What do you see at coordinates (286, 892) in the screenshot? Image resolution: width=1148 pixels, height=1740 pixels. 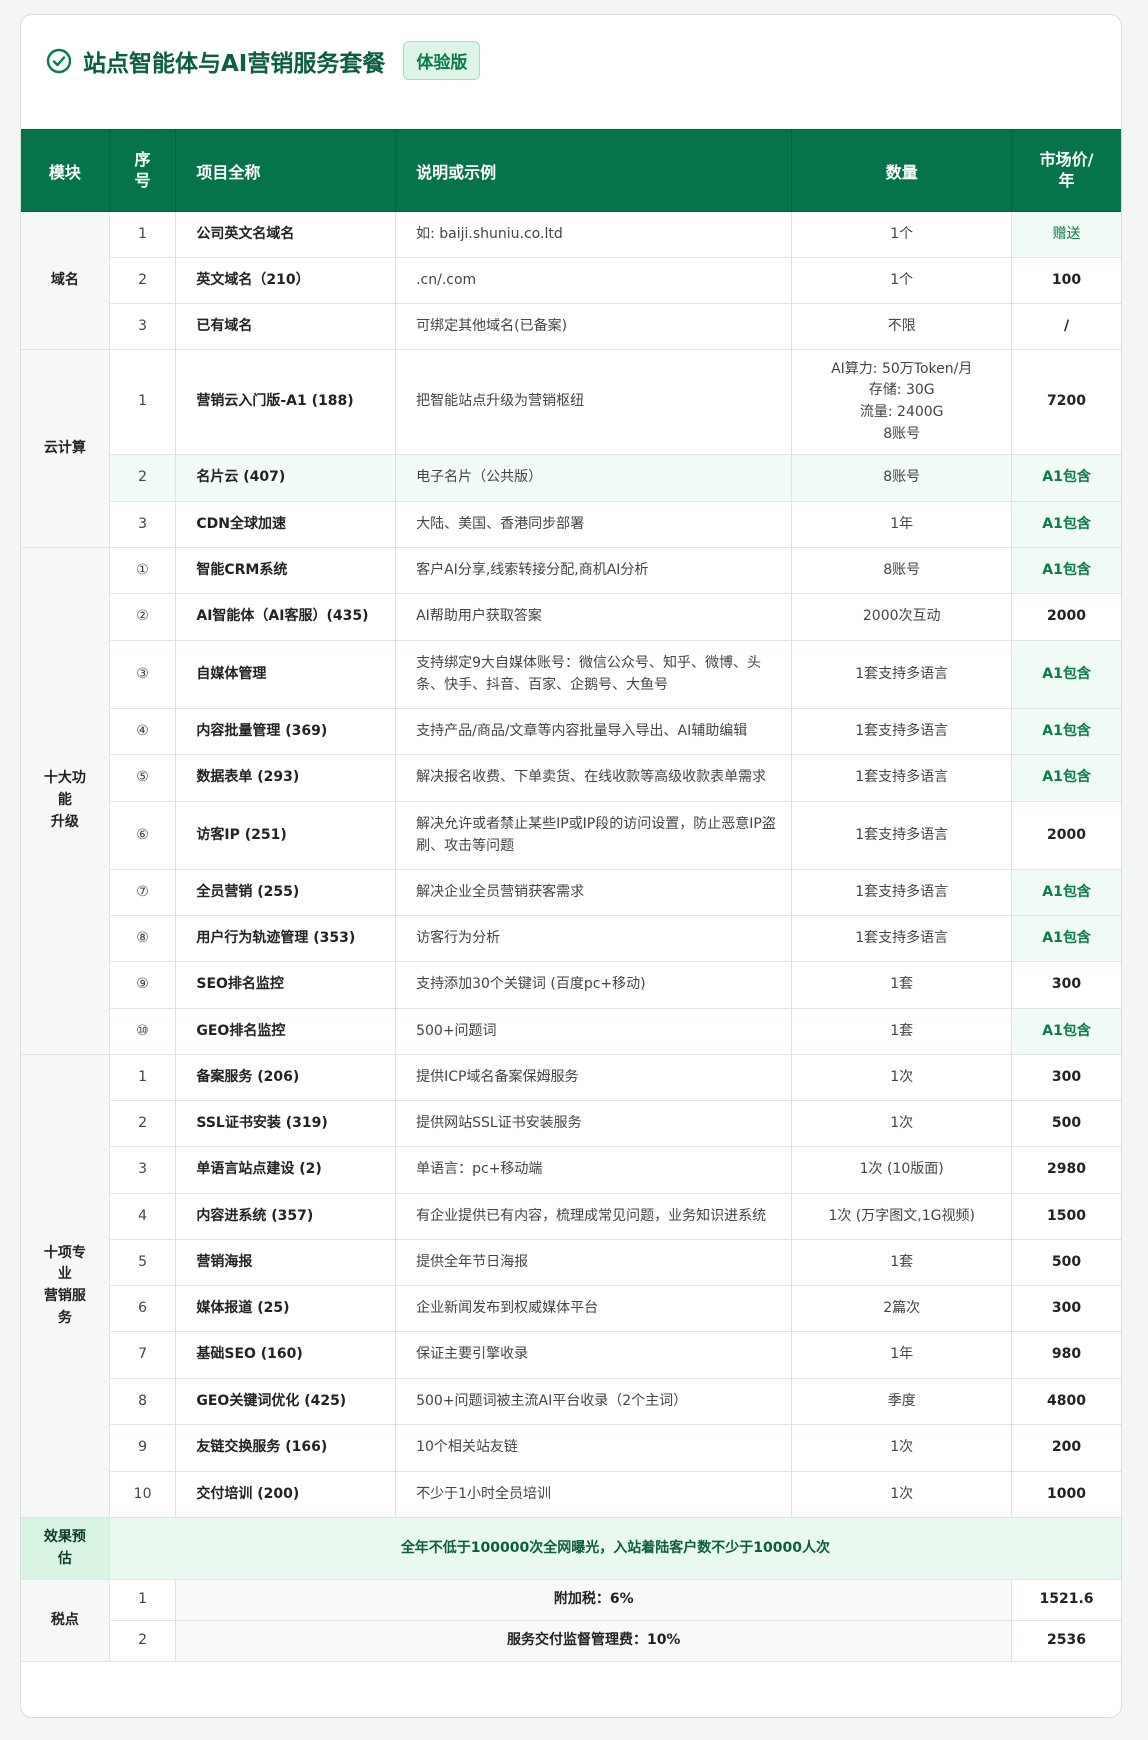 I see `item-name: 全员营销 (255)` at bounding box center [286, 892].